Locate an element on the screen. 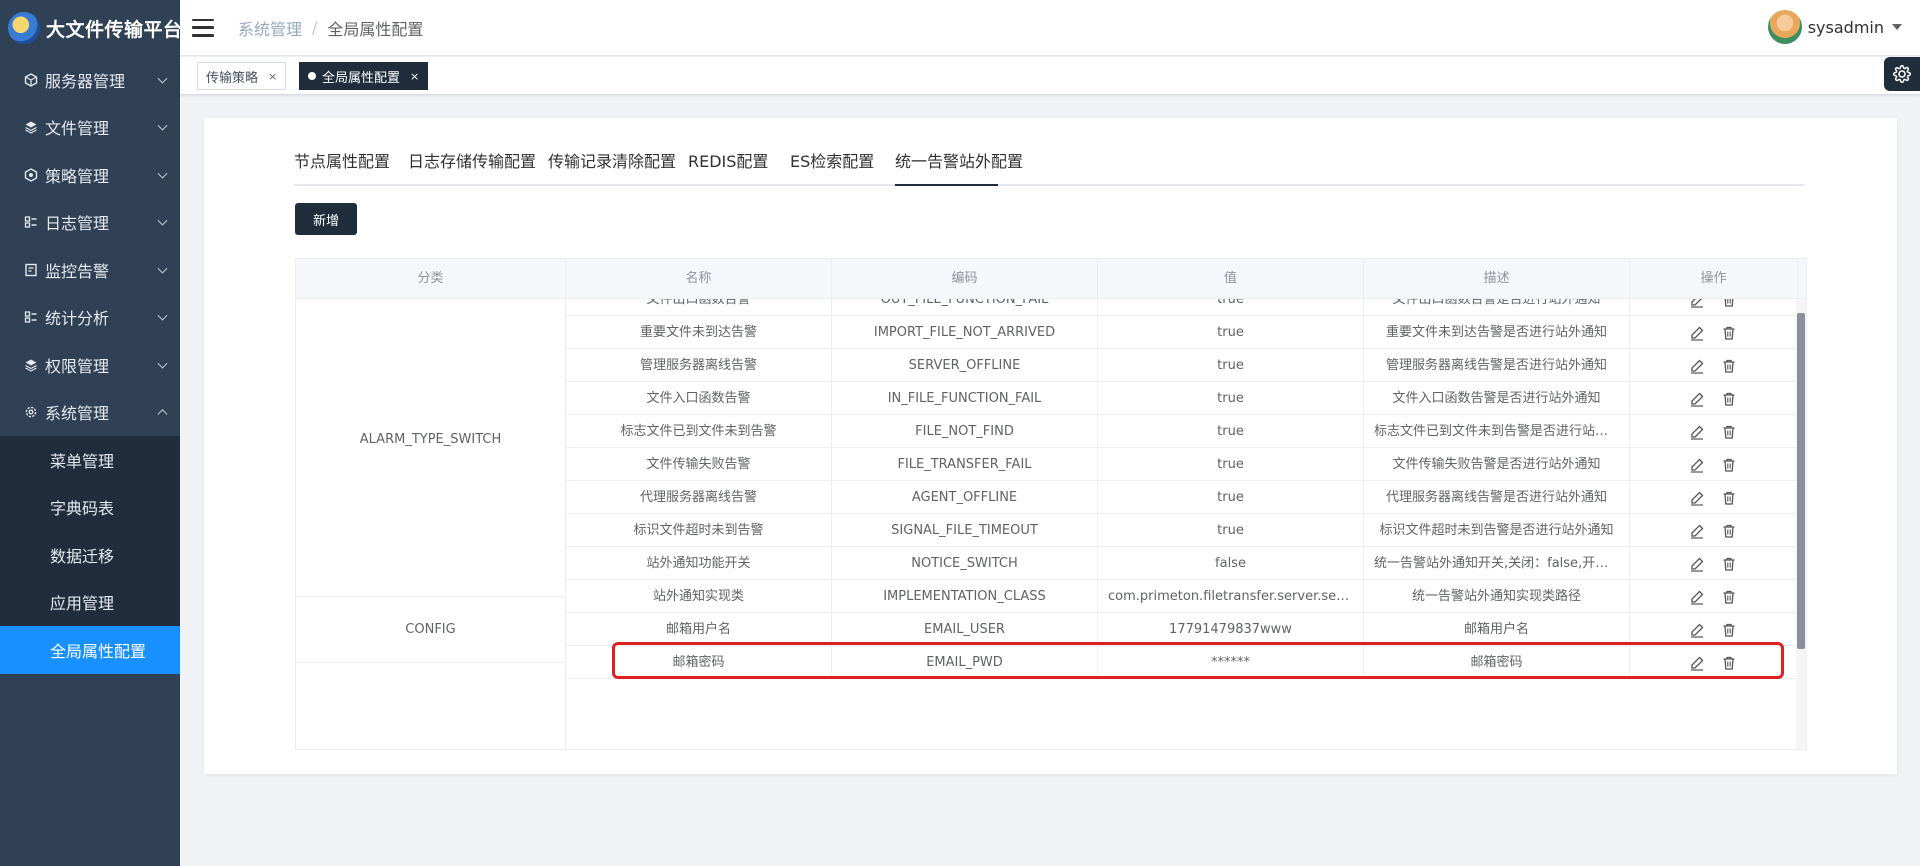  sidebar-item-6: 权限管理 is located at coordinates (90, 365).